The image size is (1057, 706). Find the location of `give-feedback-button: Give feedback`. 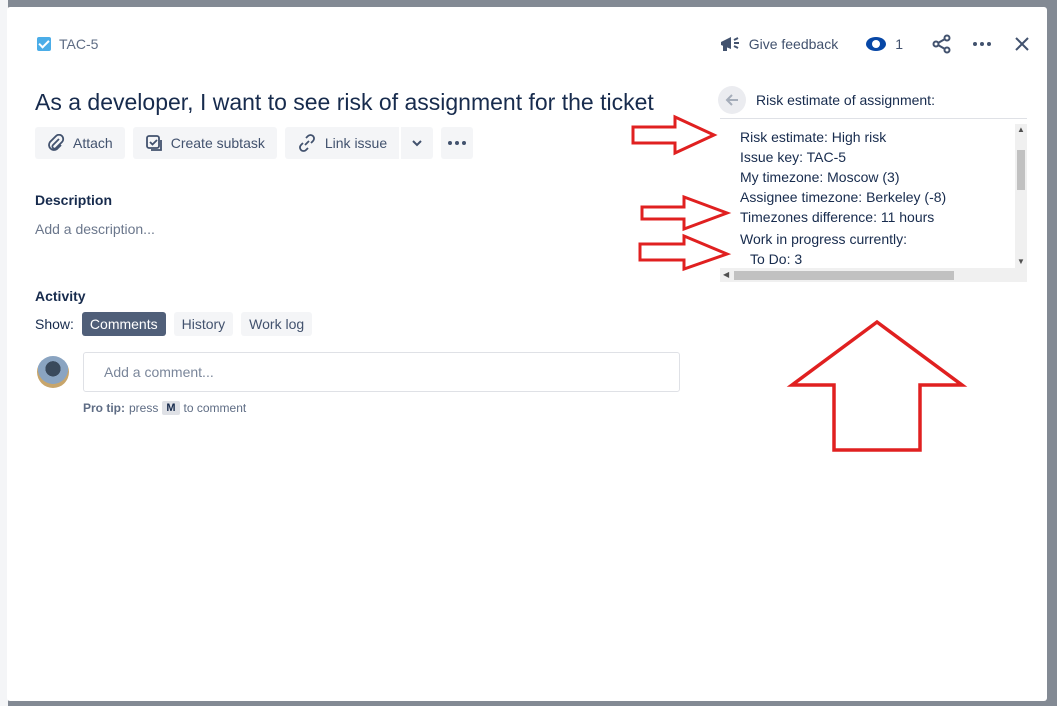

give-feedback-button: Give feedback is located at coordinates (779, 44).